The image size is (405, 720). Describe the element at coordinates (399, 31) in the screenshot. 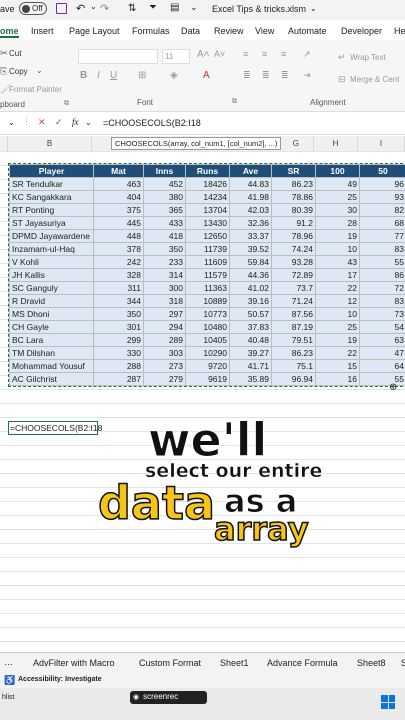

I see `tab-help: He` at that location.